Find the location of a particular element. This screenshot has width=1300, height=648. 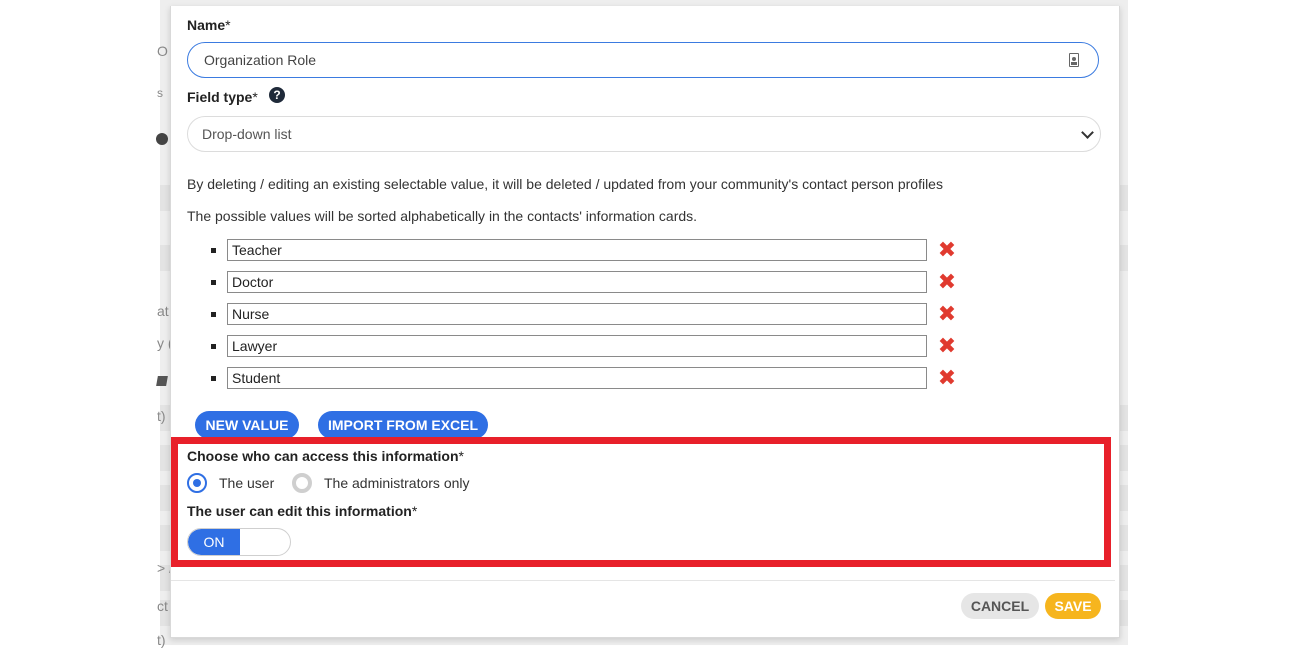

field-type-label: Field type* is located at coordinates (222, 97).